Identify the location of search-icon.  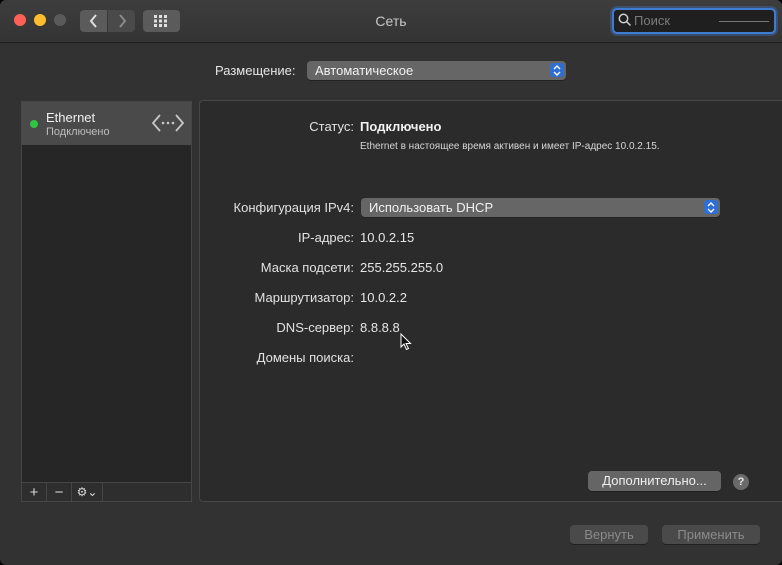
(625, 20).